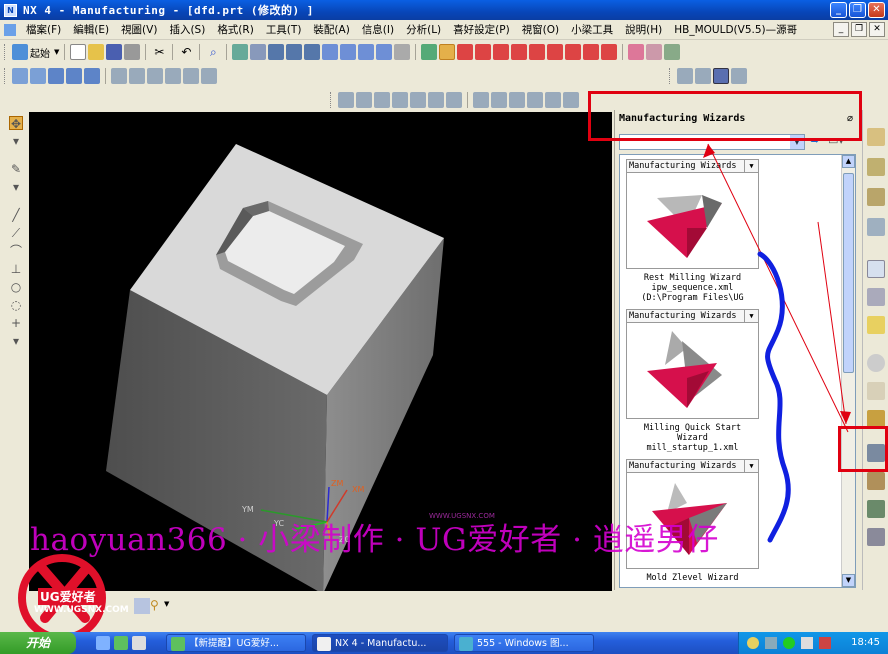  What do you see at coordinates (142, 606) in the screenshot?
I see `snap-point-icon` at bounding box center [142, 606].